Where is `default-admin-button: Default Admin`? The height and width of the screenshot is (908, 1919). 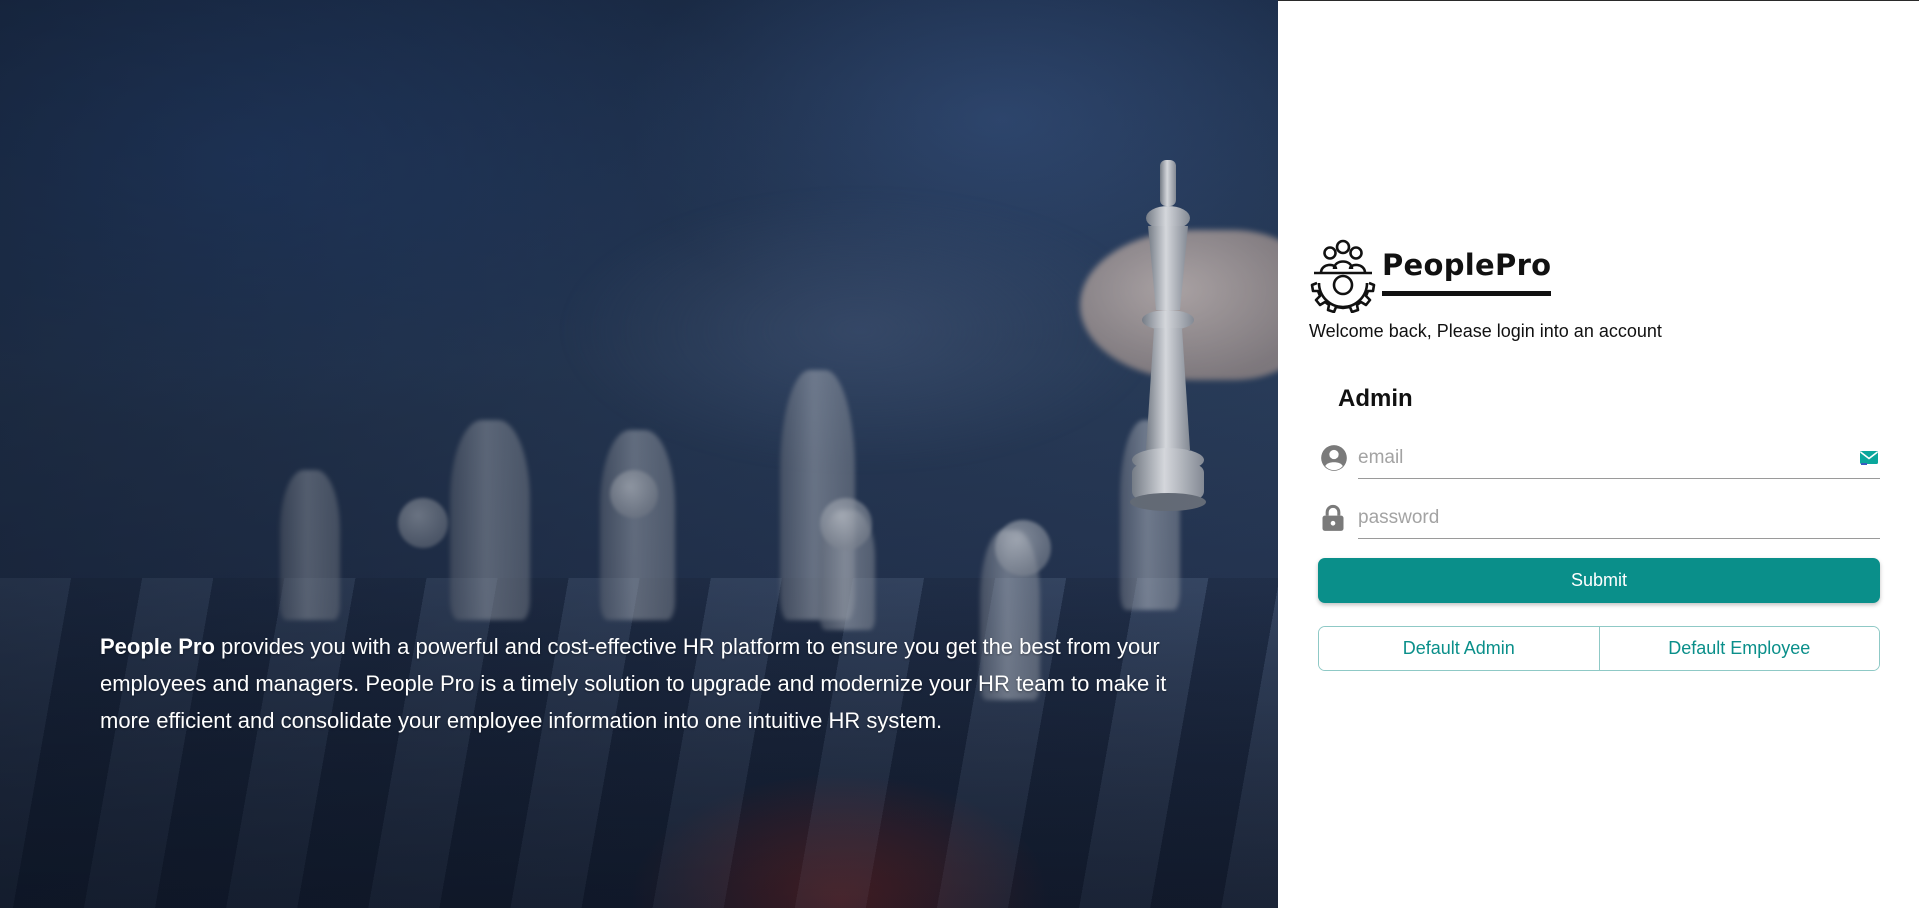 default-admin-button: Default Admin is located at coordinates (1459, 648).